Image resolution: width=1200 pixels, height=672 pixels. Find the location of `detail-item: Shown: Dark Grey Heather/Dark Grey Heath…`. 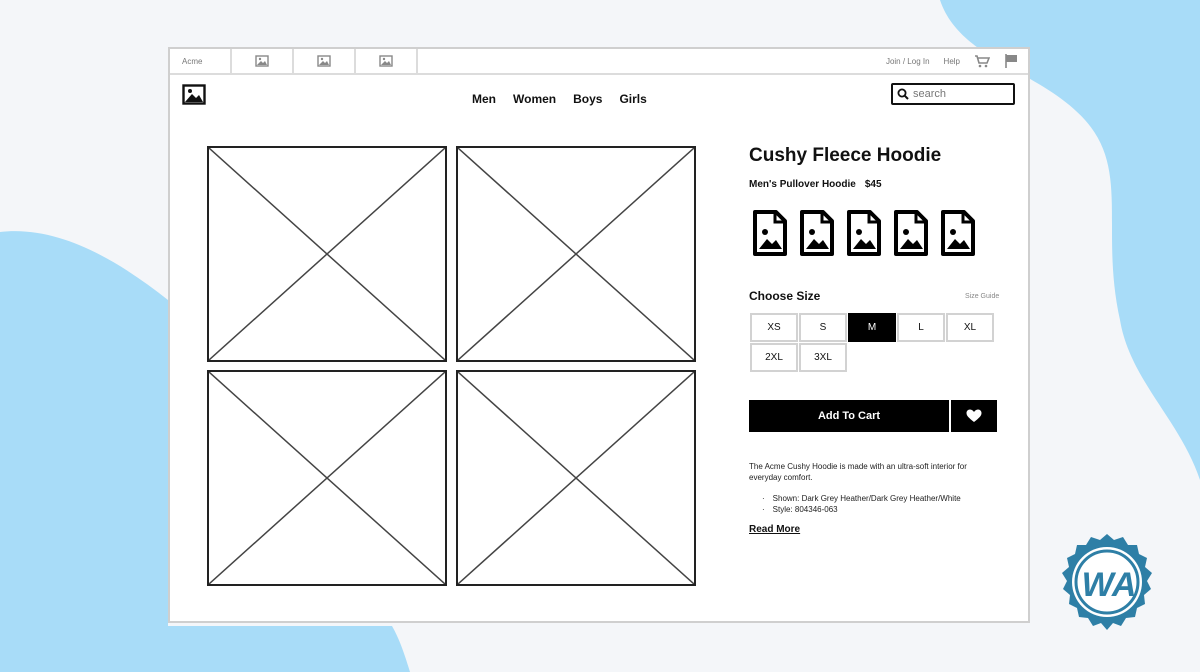

detail-item: Shown: Dark Grey Heather/Dark Grey Heath… is located at coordinates (861, 498).